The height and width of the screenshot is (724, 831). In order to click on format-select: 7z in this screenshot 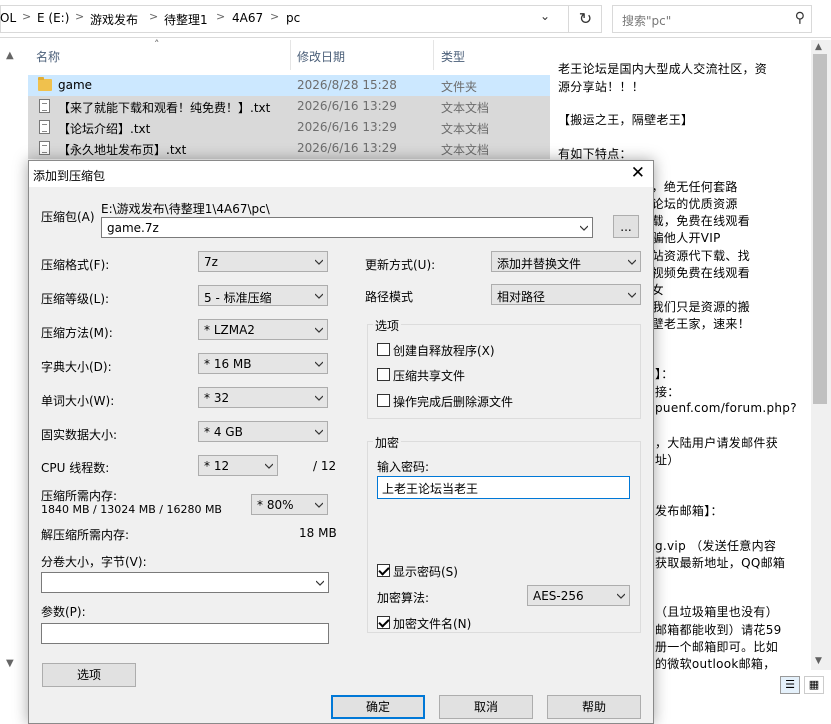, I will do `click(263, 261)`.